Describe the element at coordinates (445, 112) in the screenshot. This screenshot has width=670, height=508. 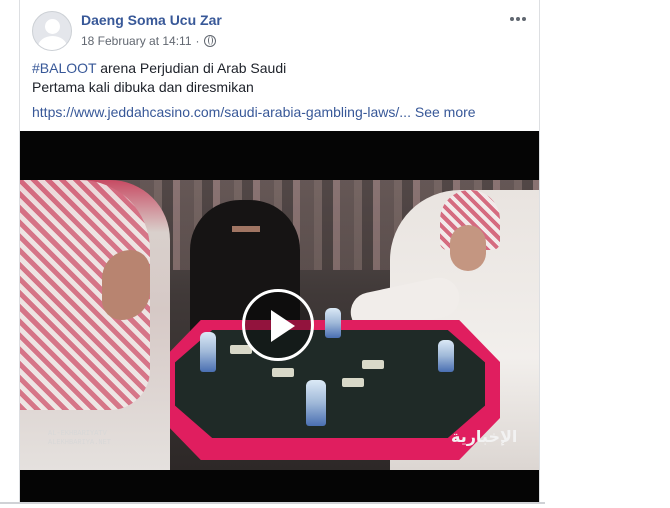
I see `see-more-link: See more` at that location.